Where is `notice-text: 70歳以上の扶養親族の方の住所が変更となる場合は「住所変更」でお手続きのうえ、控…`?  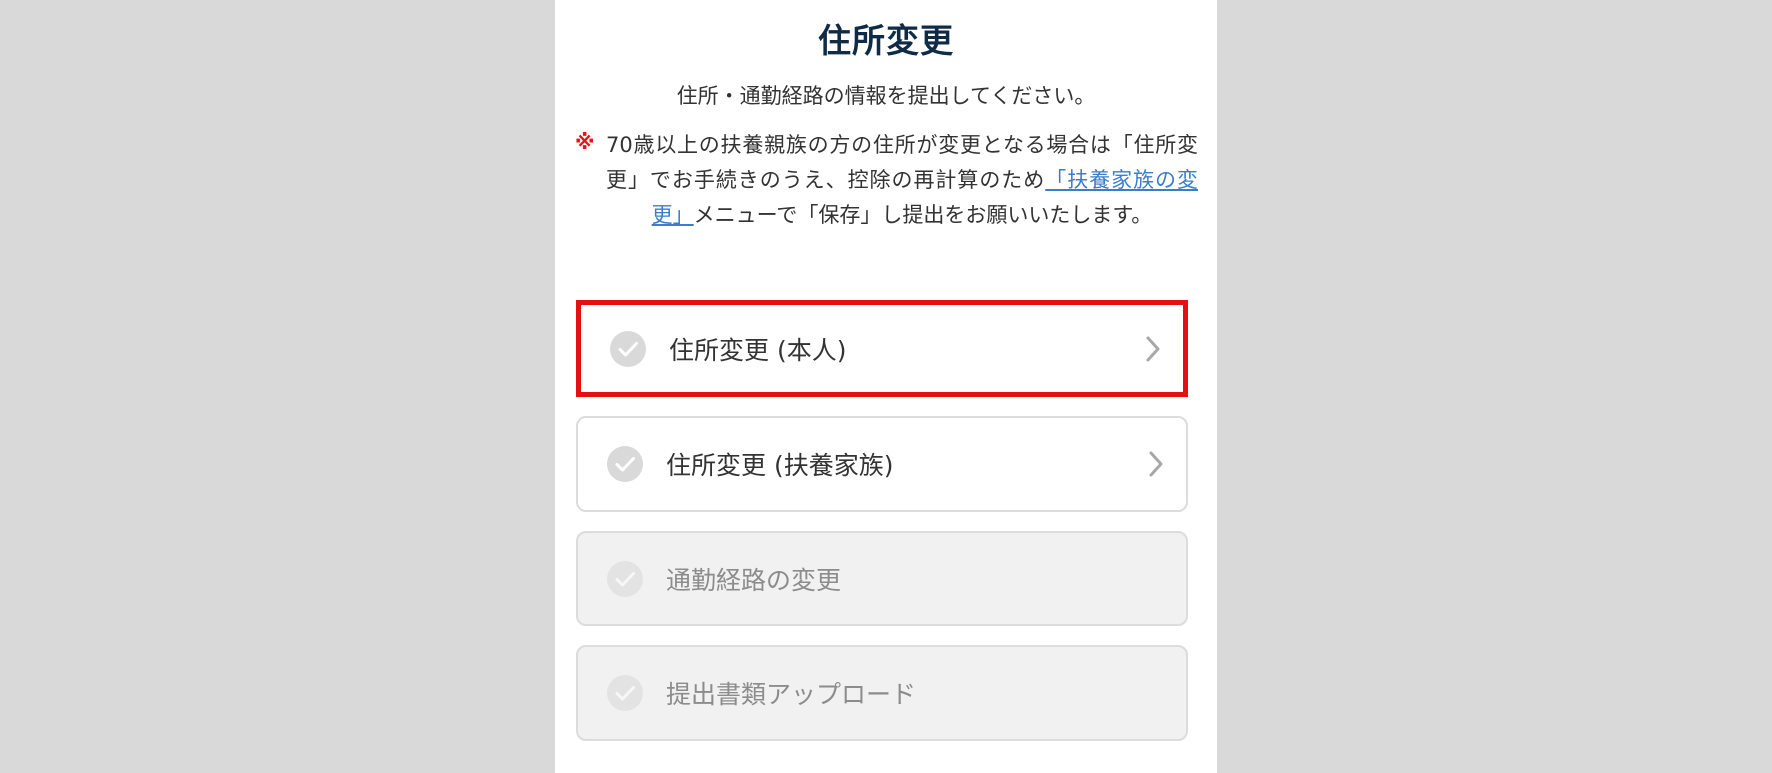
notice-text: 70歳以上の扶養親族の方の住所が変更となる場合は「住所変更」でお手続きのうえ、控… is located at coordinates (902, 180).